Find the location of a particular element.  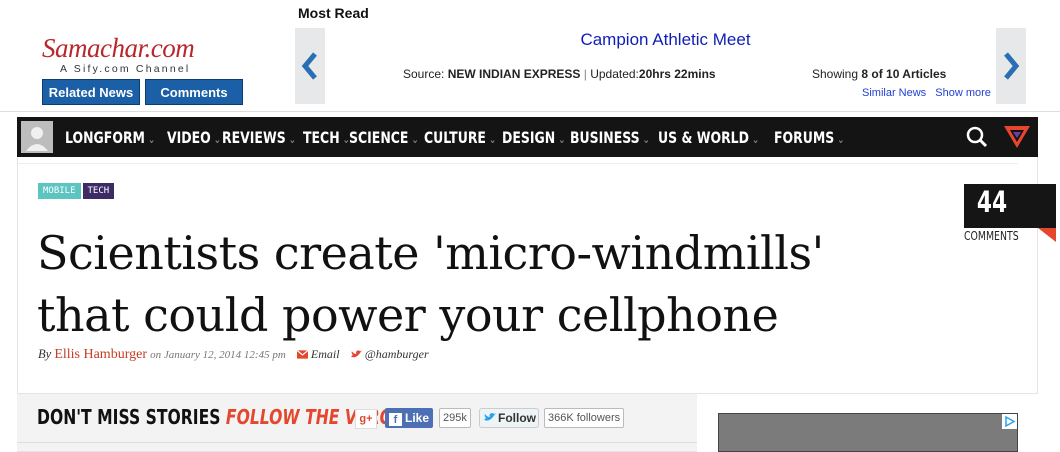

comment-count: 44 is located at coordinates (992, 202).